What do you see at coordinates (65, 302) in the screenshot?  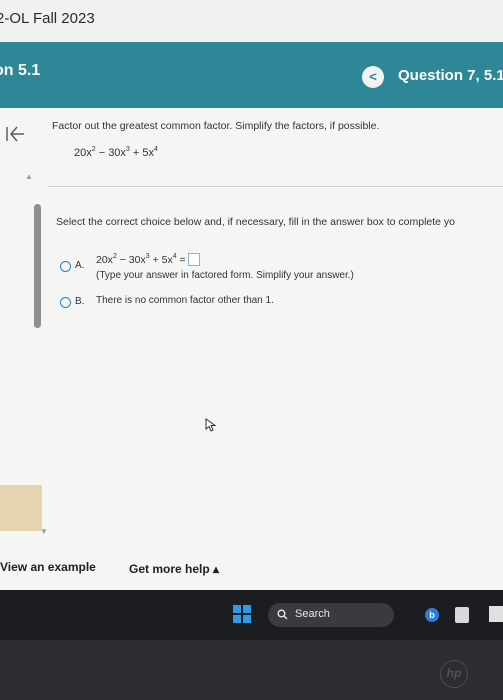 I see `choice-b-radio` at bounding box center [65, 302].